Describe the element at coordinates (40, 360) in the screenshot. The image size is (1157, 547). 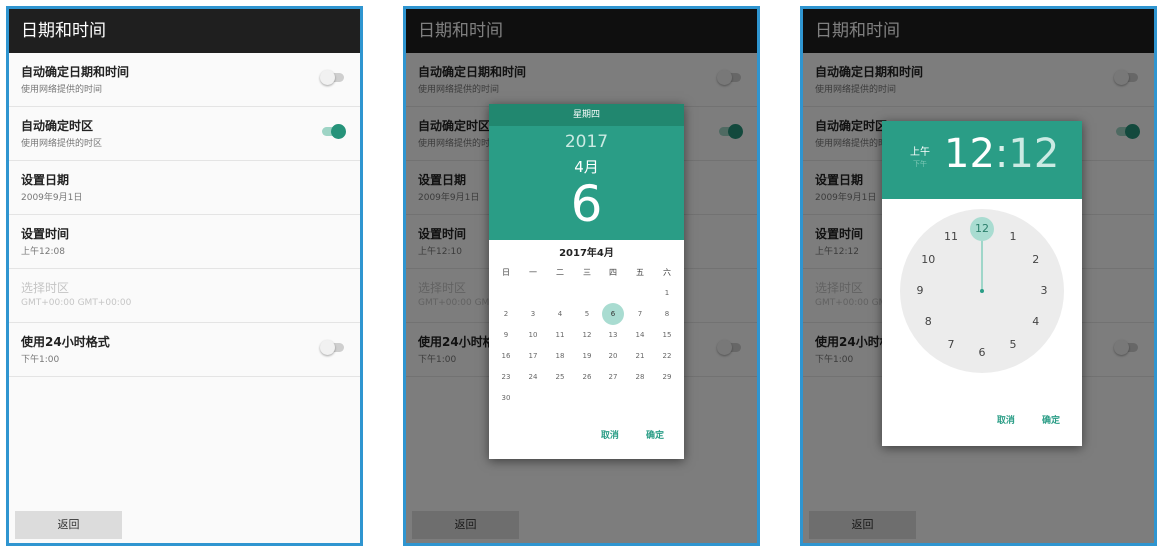
I see `setting-subtitle: 下午1:00` at that location.